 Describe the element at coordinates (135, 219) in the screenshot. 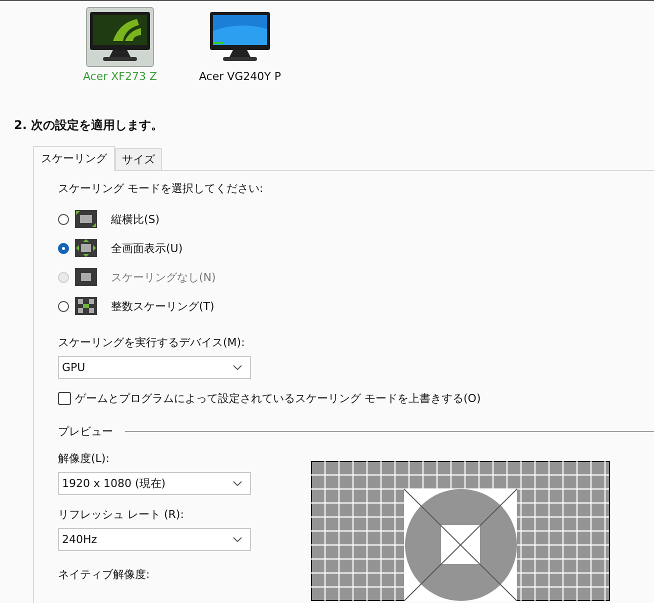

I see `radio-label: 縦横比(S)` at that location.